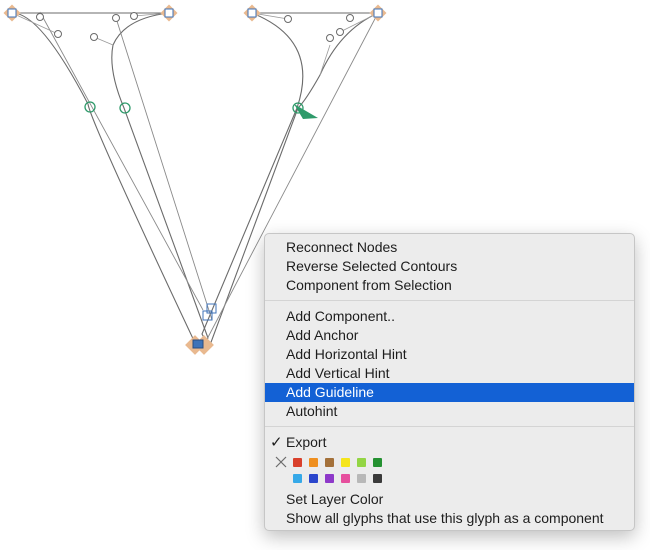 This screenshot has width=650, height=550. What do you see at coordinates (276, 442) in the screenshot?
I see `checkmark-icon: ✓` at bounding box center [276, 442].